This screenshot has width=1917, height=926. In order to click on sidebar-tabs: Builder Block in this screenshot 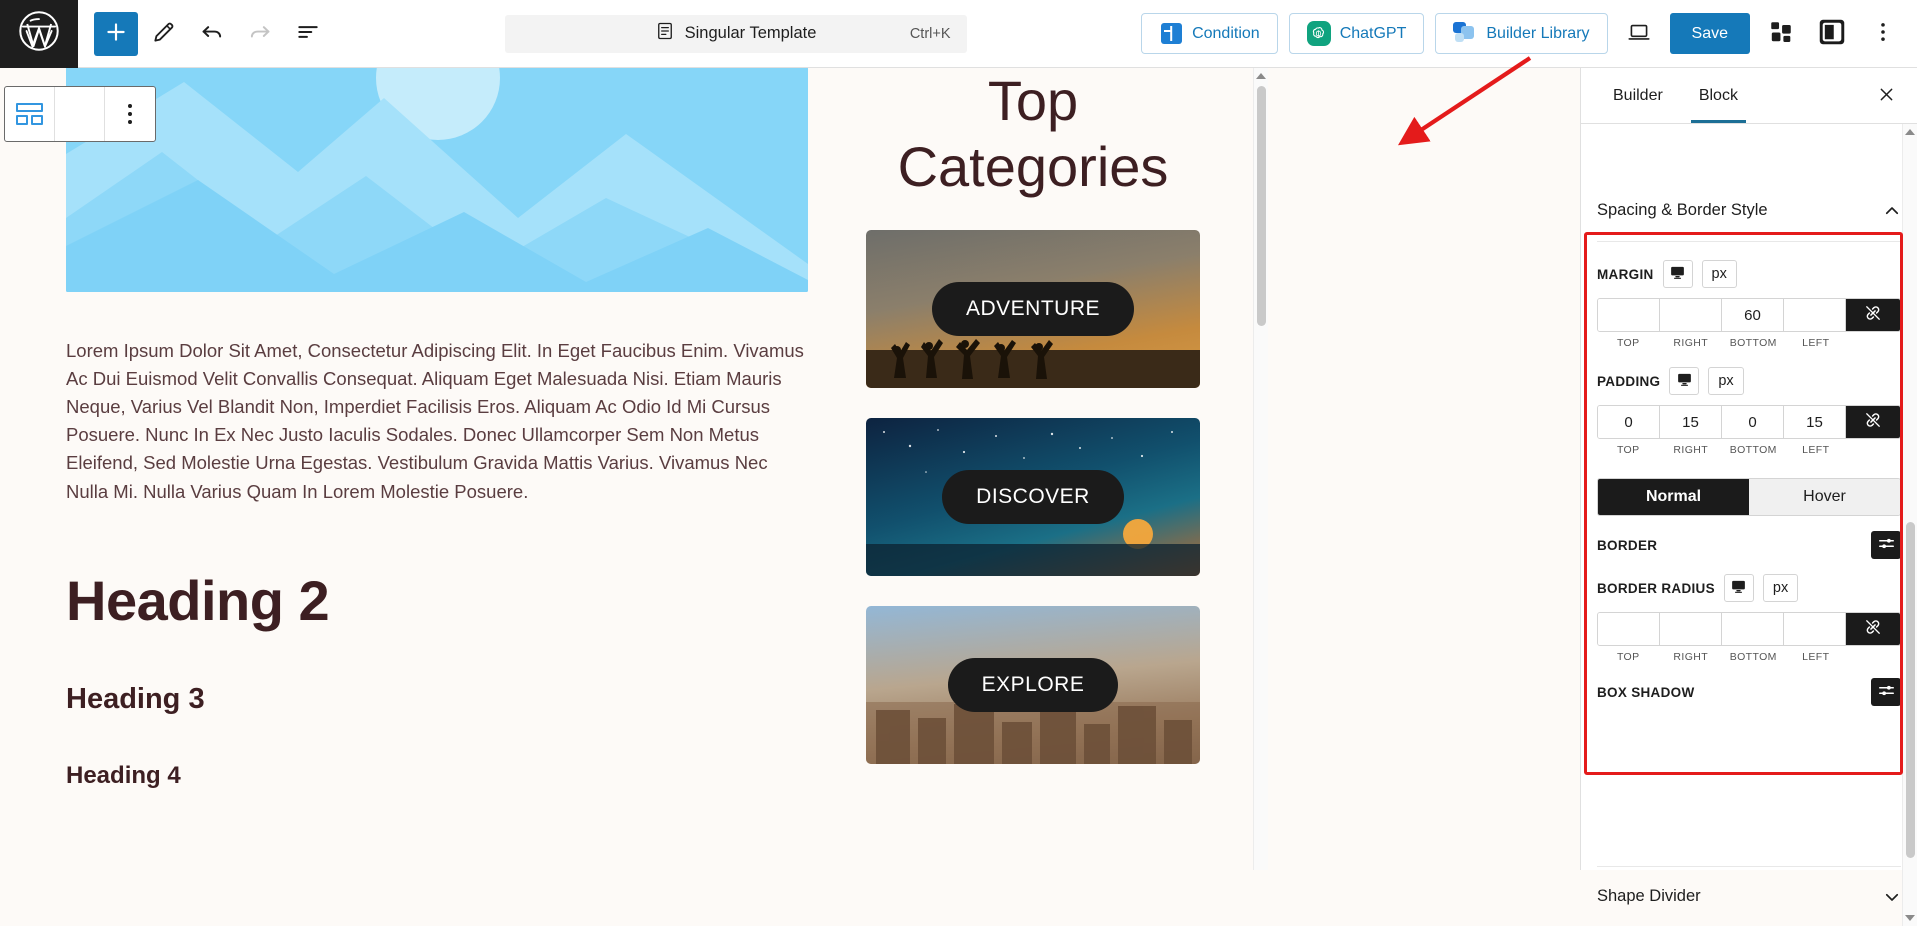, I will do `click(1749, 96)`.